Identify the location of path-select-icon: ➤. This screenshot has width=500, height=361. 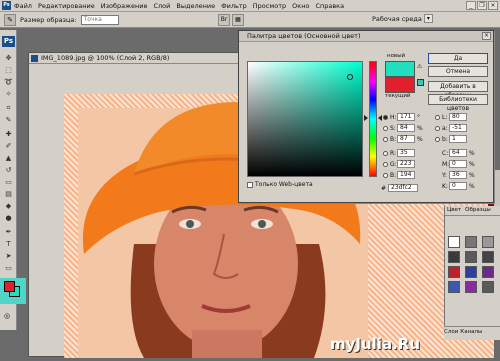
(8, 256).